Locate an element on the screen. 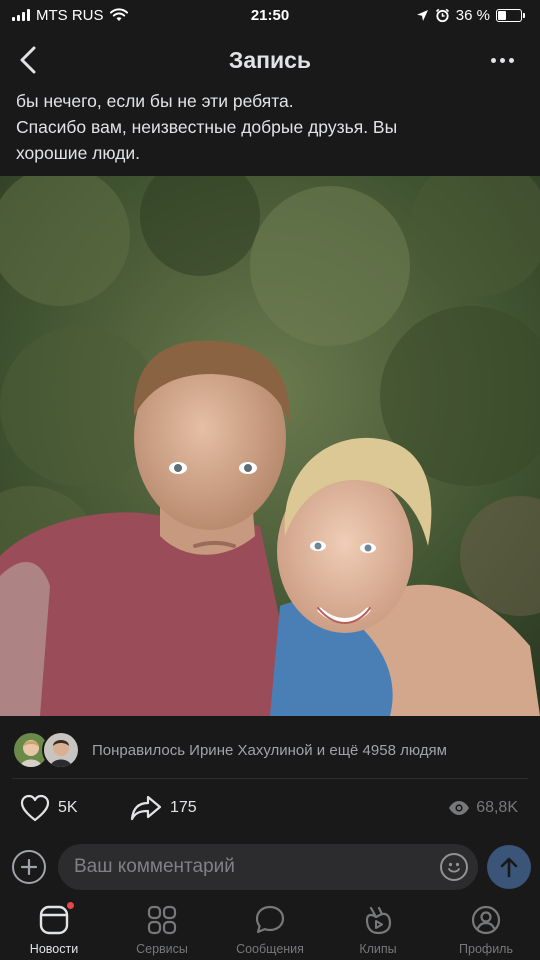 Image resolution: width=540 pixels, height=960 pixels. avatar is located at coordinates (61, 750).